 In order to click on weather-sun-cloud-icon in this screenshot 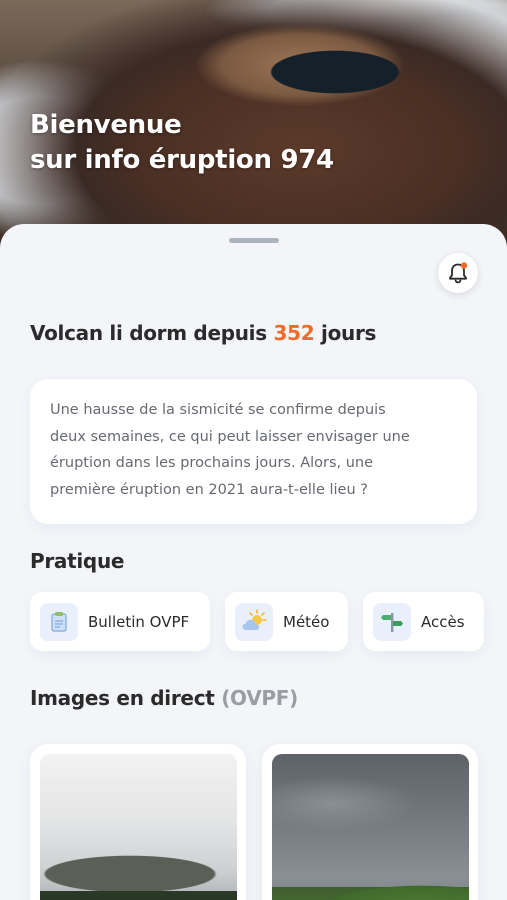, I will do `click(254, 621)`.